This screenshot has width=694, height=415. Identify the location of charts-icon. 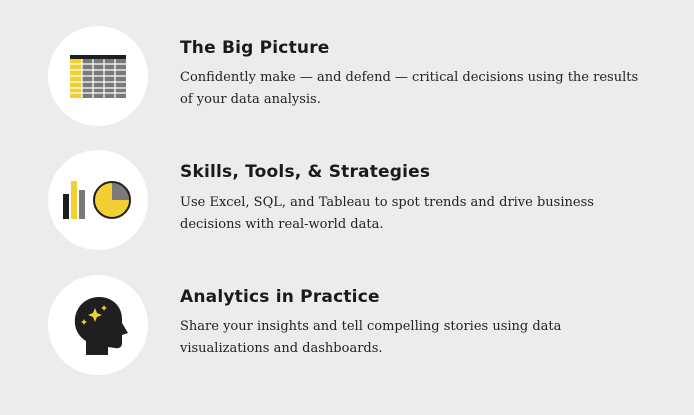
(98, 200).